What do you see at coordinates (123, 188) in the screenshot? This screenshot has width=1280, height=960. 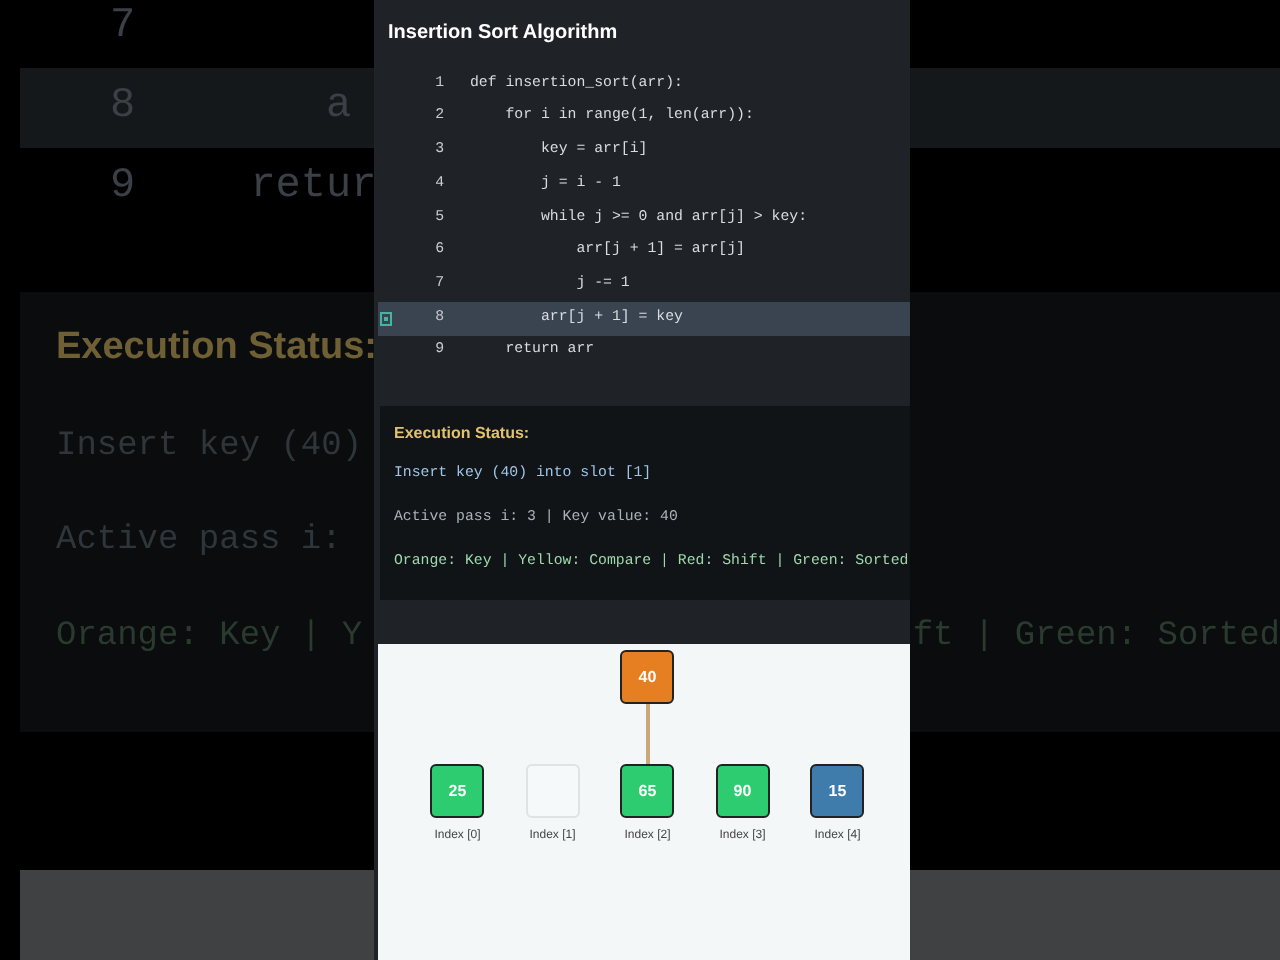 I see `line-number: 9` at bounding box center [123, 188].